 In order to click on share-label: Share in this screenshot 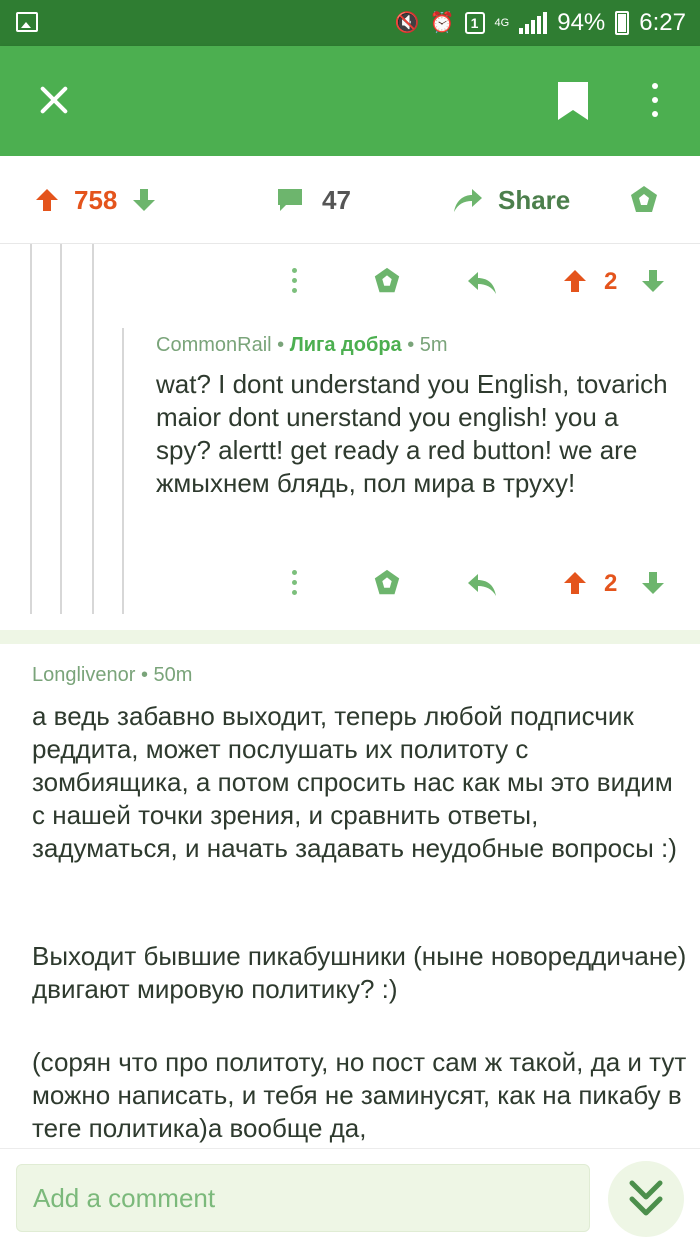, I will do `click(534, 199)`.